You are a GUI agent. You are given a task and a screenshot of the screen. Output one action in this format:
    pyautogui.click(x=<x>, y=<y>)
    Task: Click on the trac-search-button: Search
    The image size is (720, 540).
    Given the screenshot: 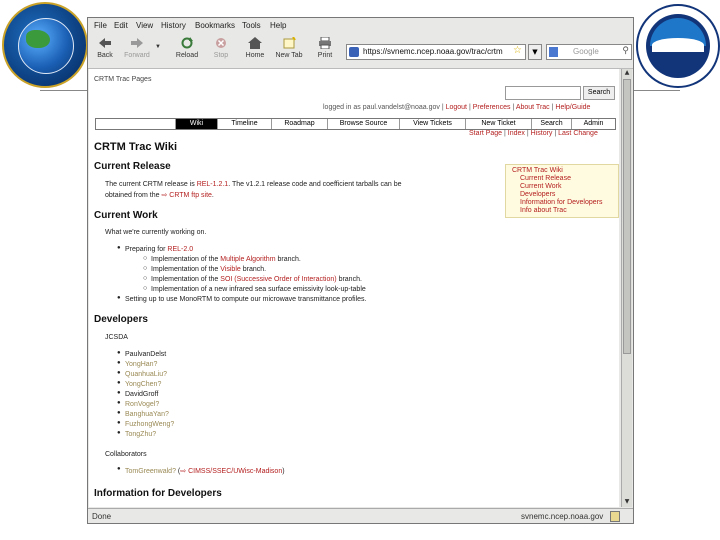 What is the action you would take?
    pyautogui.click(x=599, y=93)
    